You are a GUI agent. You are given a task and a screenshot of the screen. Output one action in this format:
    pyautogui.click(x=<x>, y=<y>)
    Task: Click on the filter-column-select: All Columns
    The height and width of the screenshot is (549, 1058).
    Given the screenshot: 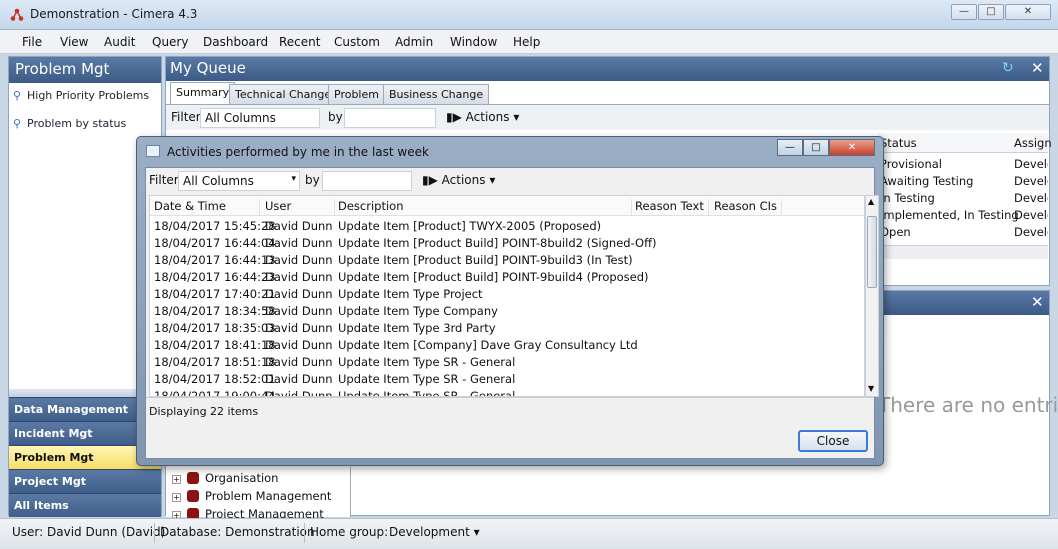 What is the action you would take?
    pyautogui.click(x=260, y=118)
    